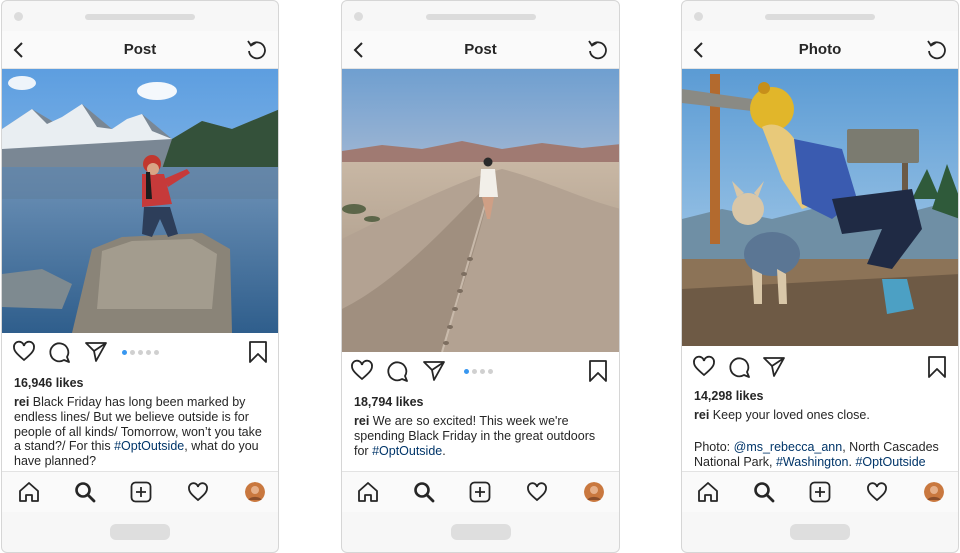 The image size is (960, 553). I want to click on likes-count: 14,298 likes, so click(729, 396).